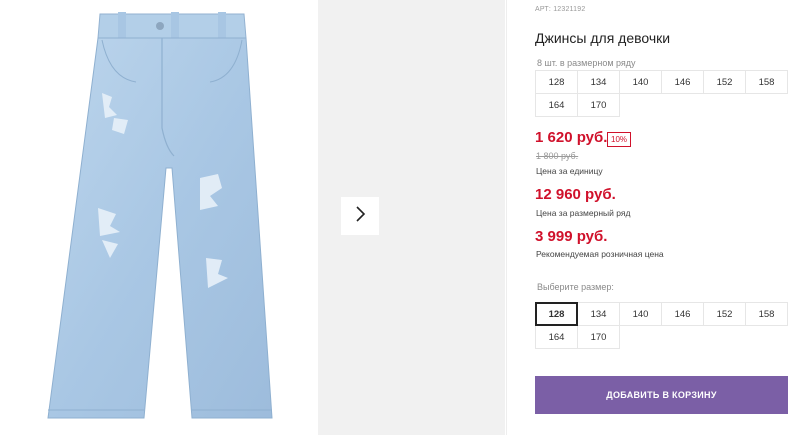 The image size is (800, 435). What do you see at coordinates (640, 82) in the screenshot?
I see `pack-size-cell: 140` at bounding box center [640, 82].